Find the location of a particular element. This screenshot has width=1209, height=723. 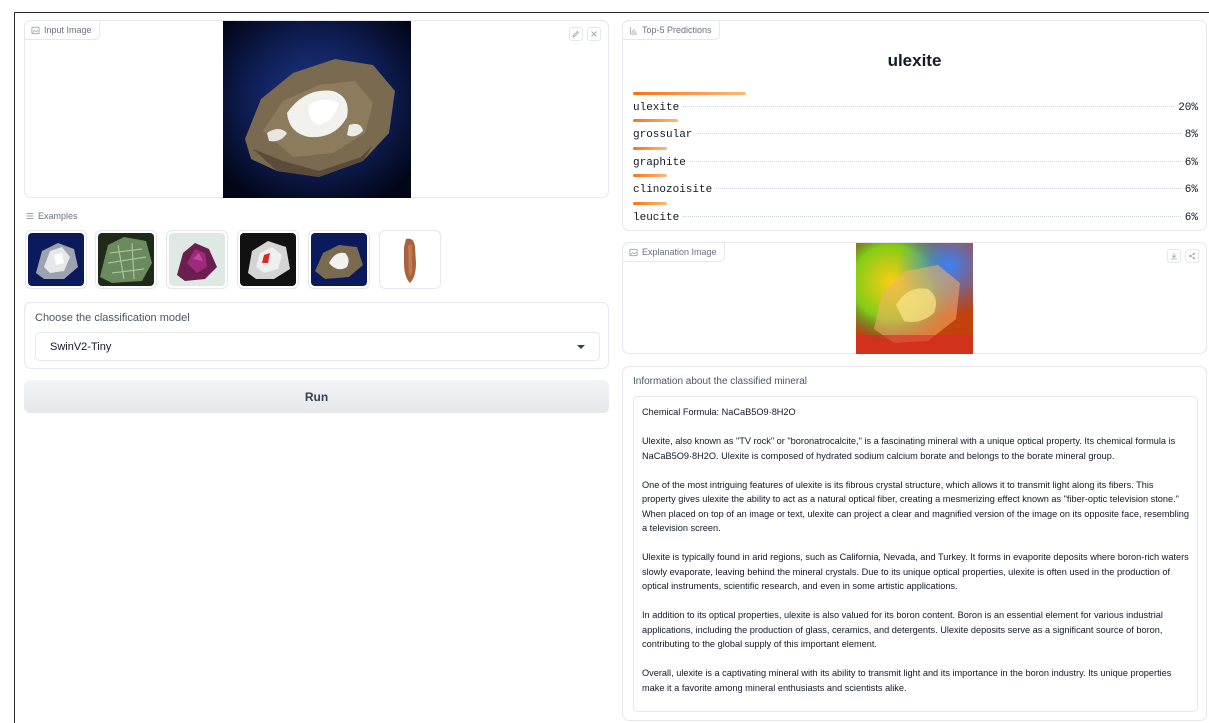

prediction-row: ulexite 20% is located at coordinates (915, 105).